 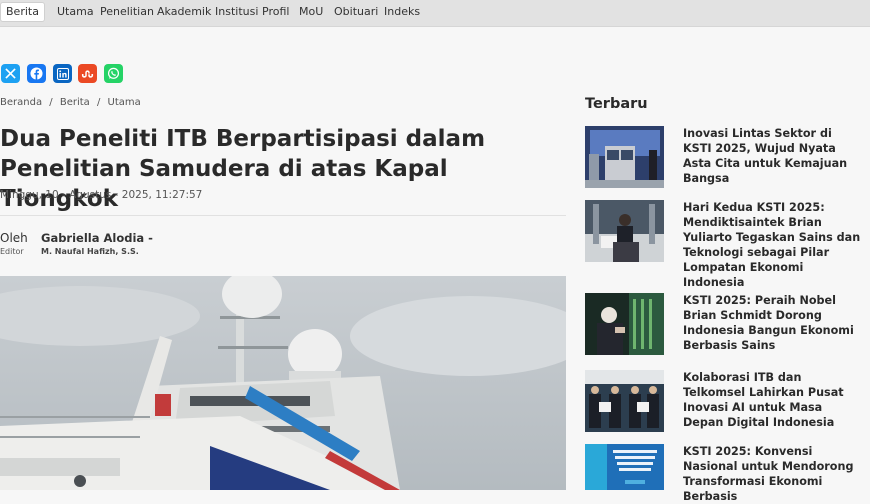 I want to click on article-date: Minggu, 10 - Agustus - 2025, 11:27:57, so click(x=101, y=195).